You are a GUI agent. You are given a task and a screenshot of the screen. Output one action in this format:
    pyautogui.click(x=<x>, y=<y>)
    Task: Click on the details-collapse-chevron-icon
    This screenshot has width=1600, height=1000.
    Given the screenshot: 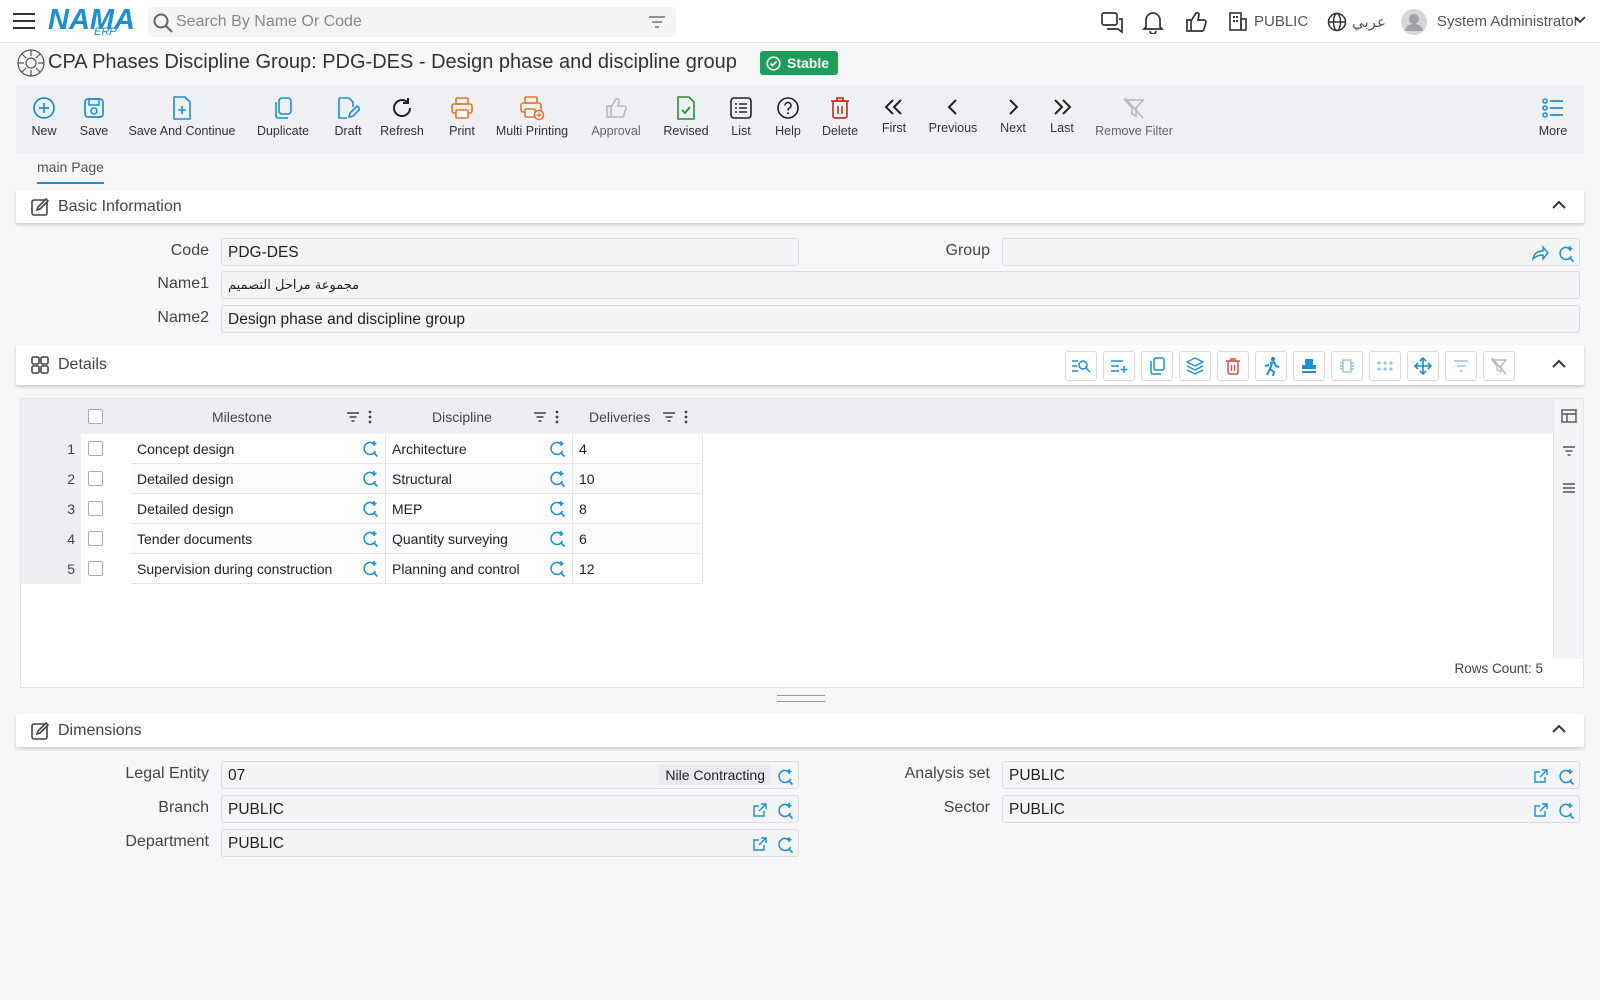 What is the action you would take?
    pyautogui.click(x=1559, y=363)
    